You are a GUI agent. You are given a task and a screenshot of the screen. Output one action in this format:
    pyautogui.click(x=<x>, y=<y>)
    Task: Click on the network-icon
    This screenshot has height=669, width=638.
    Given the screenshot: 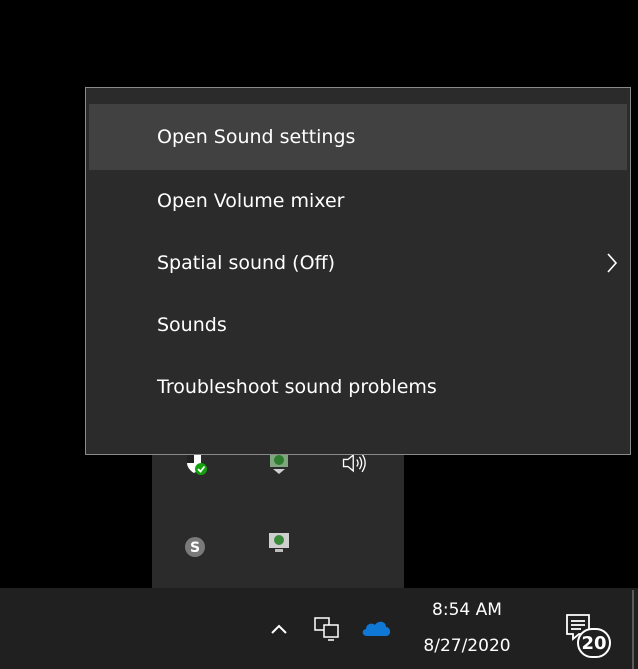 What is the action you would take?
    pyautogui.click(x=327, y=629)
    